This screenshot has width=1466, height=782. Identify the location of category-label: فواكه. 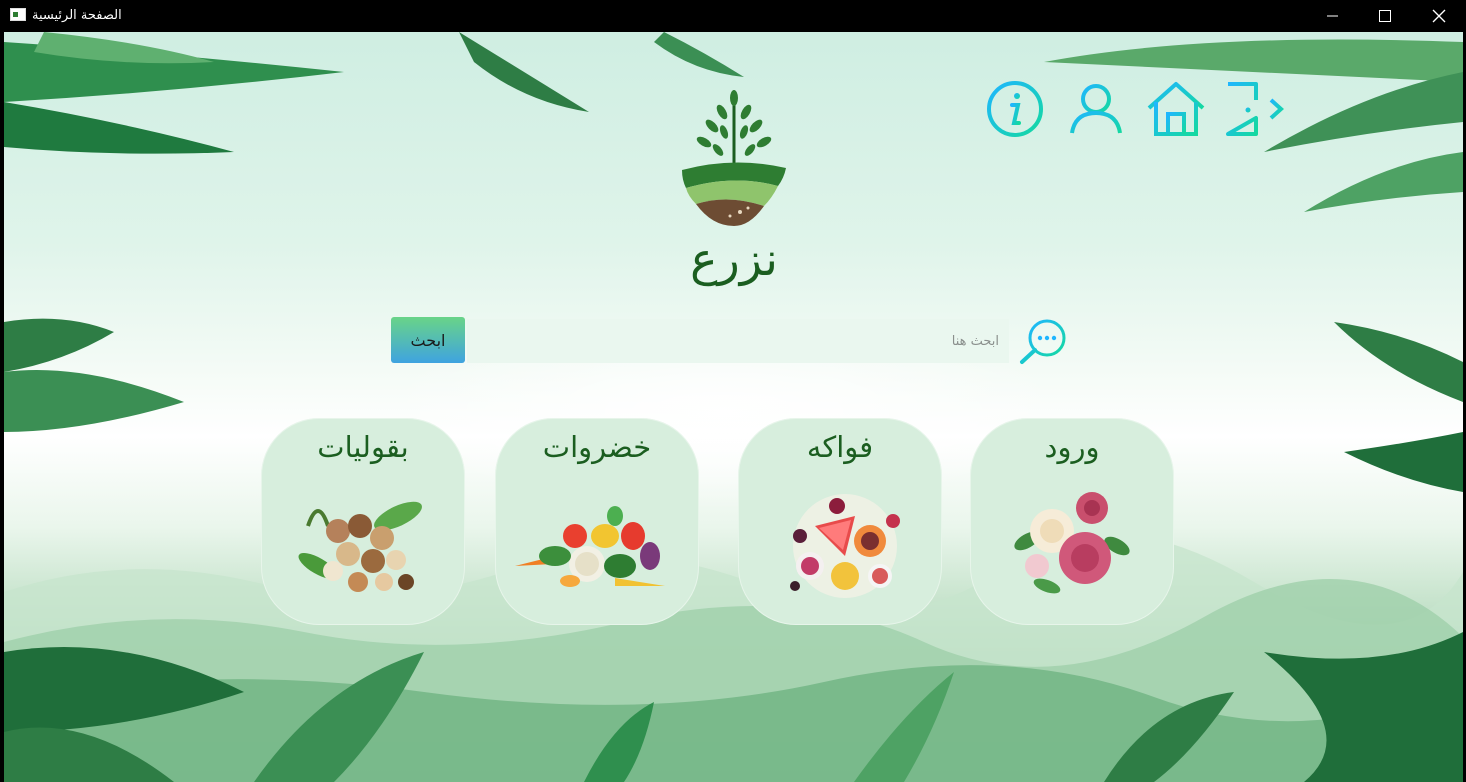
(840, 447).